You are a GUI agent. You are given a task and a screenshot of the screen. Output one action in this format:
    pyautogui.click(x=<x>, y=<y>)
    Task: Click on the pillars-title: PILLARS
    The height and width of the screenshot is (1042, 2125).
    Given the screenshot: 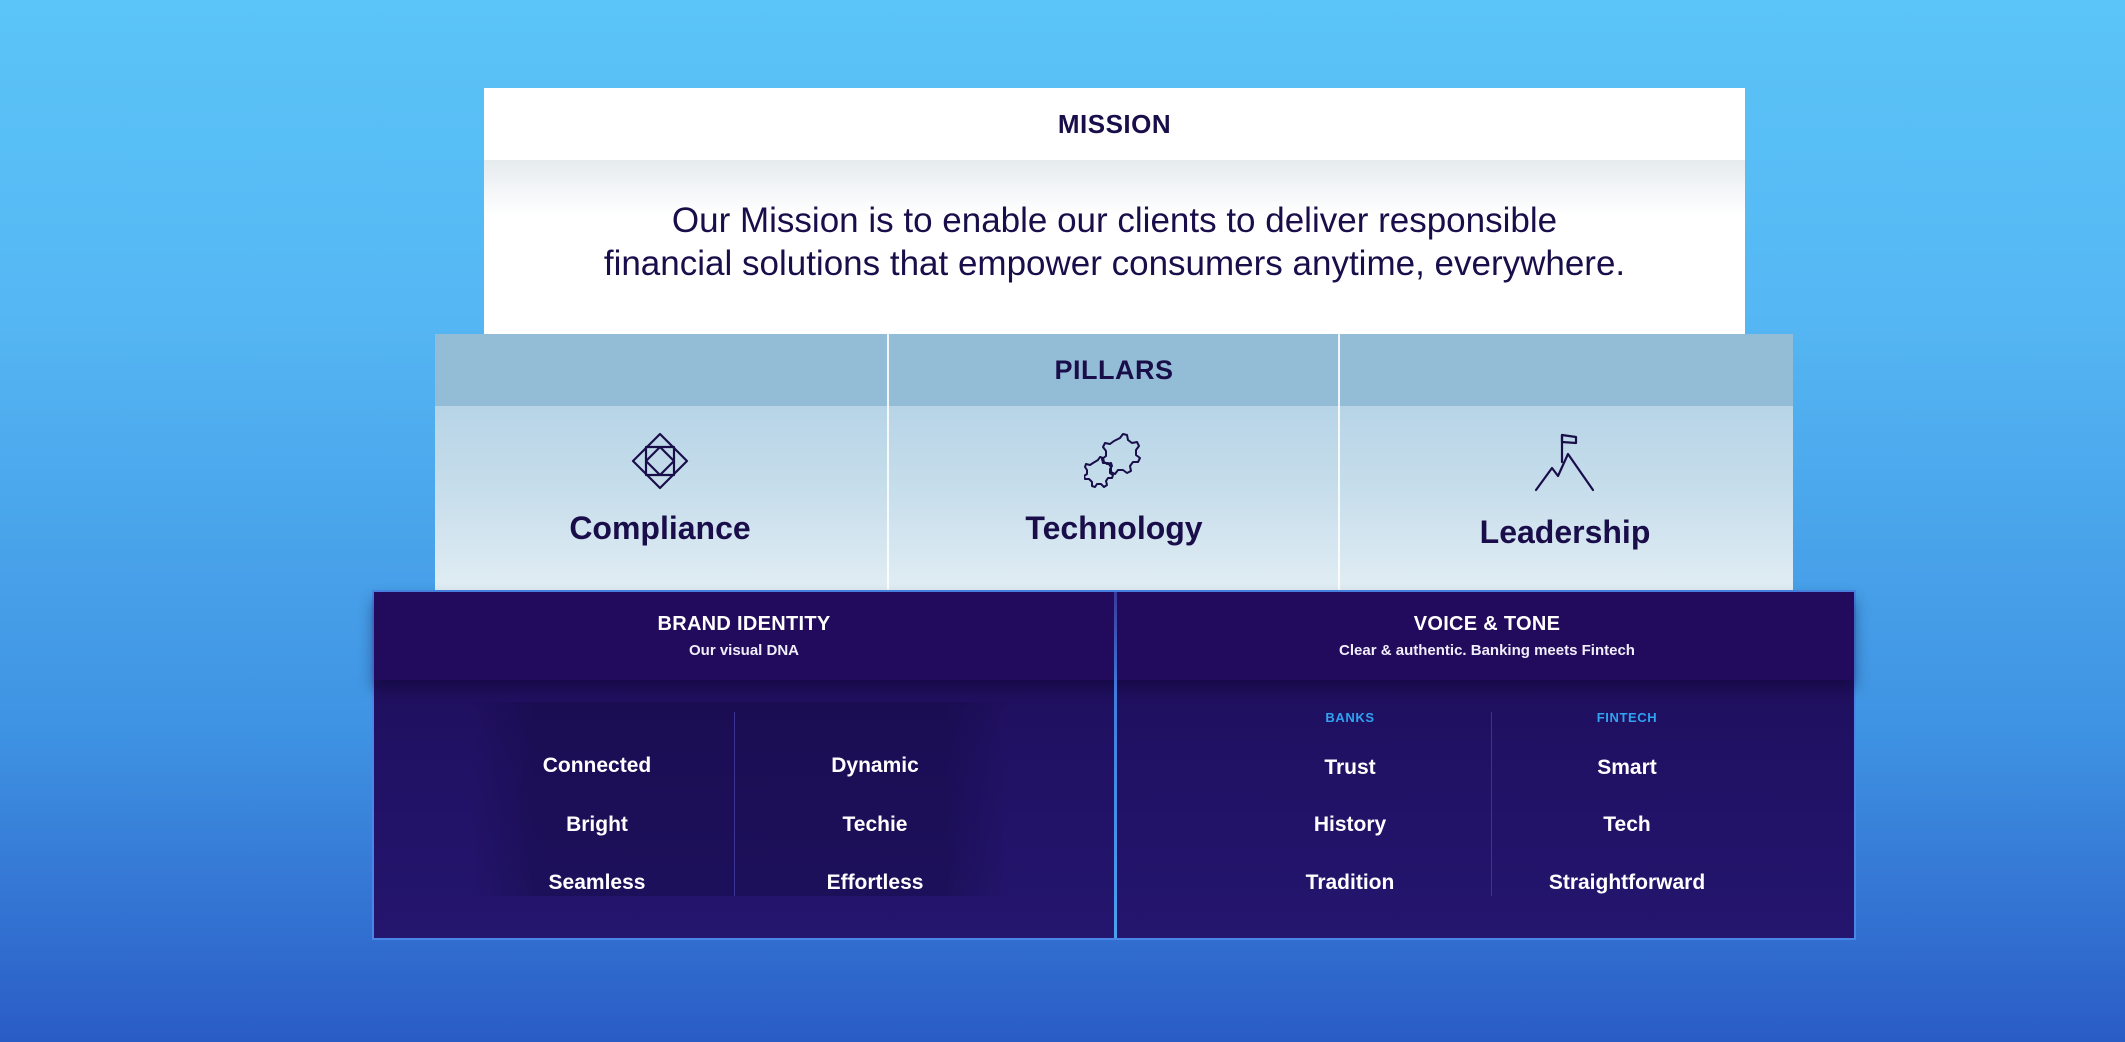 What is the action you would take?
    pyautogui.click(x=1114, y=369)
    